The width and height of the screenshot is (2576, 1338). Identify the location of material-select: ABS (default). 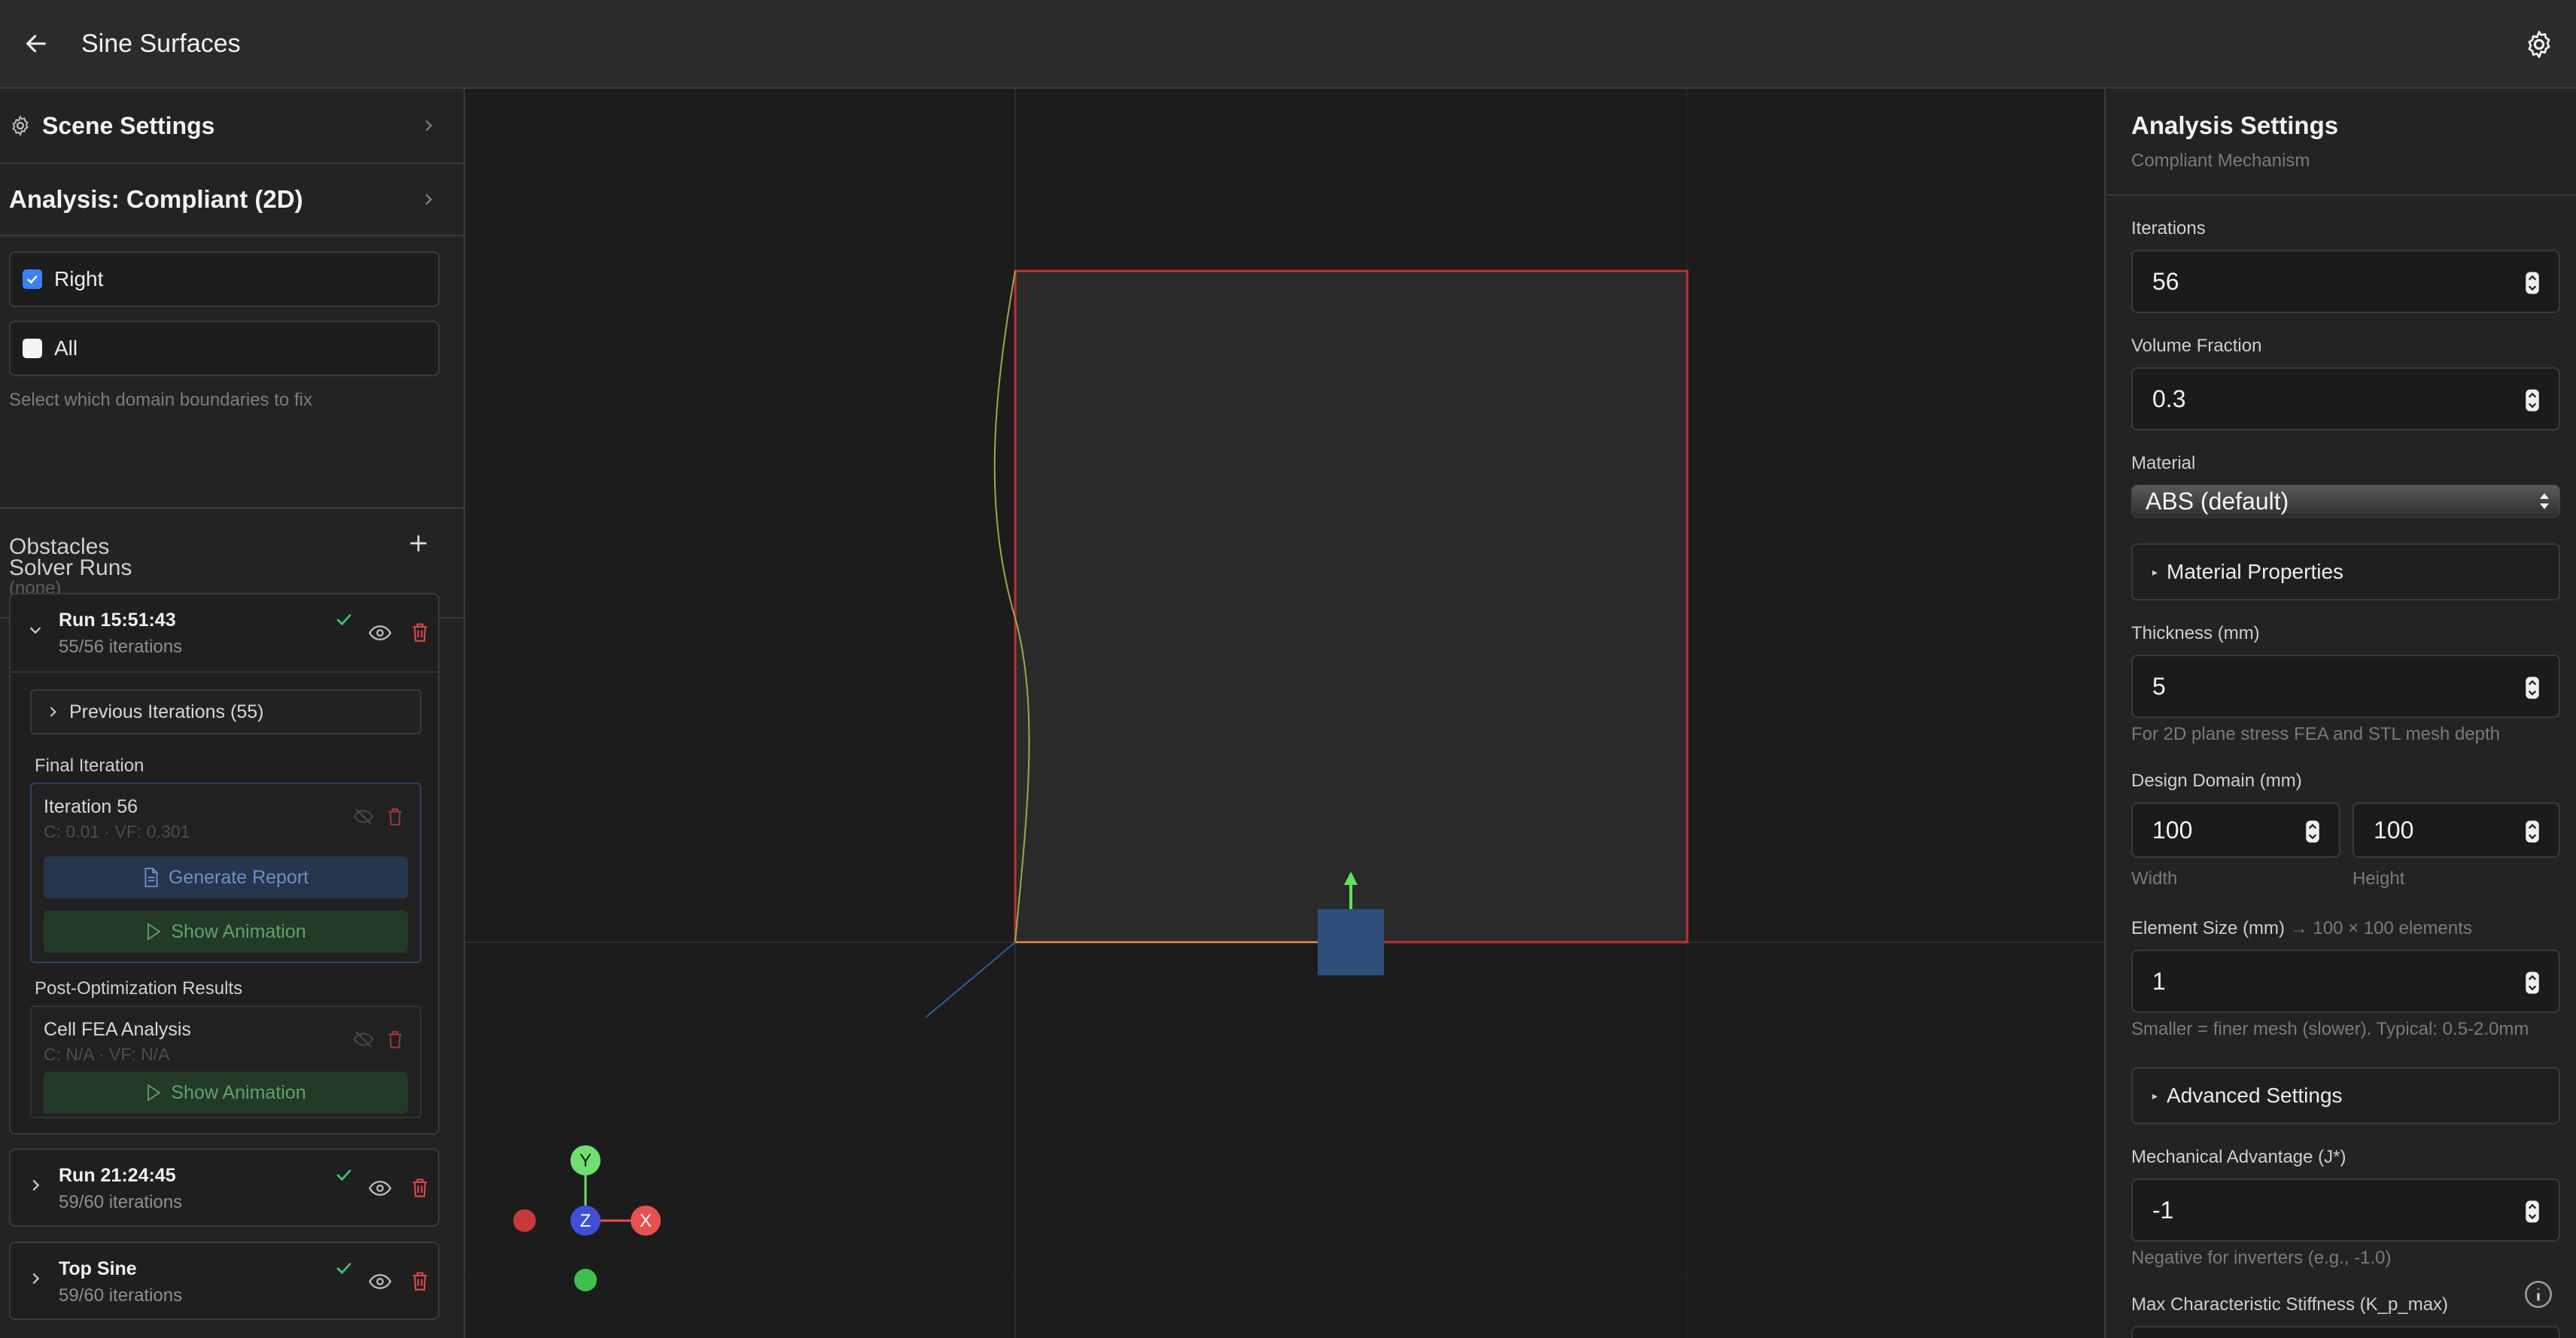
(2345, 501).